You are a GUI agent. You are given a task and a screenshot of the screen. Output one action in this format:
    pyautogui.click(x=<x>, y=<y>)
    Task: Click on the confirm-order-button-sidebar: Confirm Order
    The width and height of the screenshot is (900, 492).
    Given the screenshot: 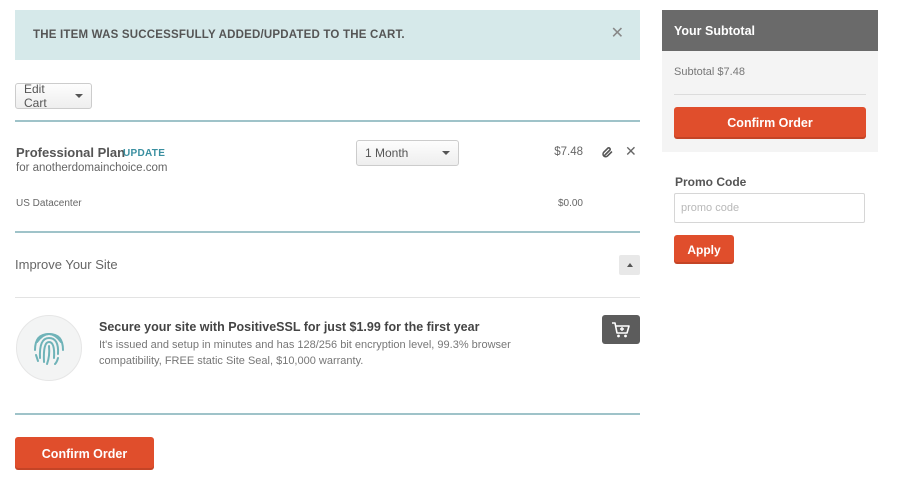 What is the action you would take?
    pyautogui.click(x=770, y=123)
    